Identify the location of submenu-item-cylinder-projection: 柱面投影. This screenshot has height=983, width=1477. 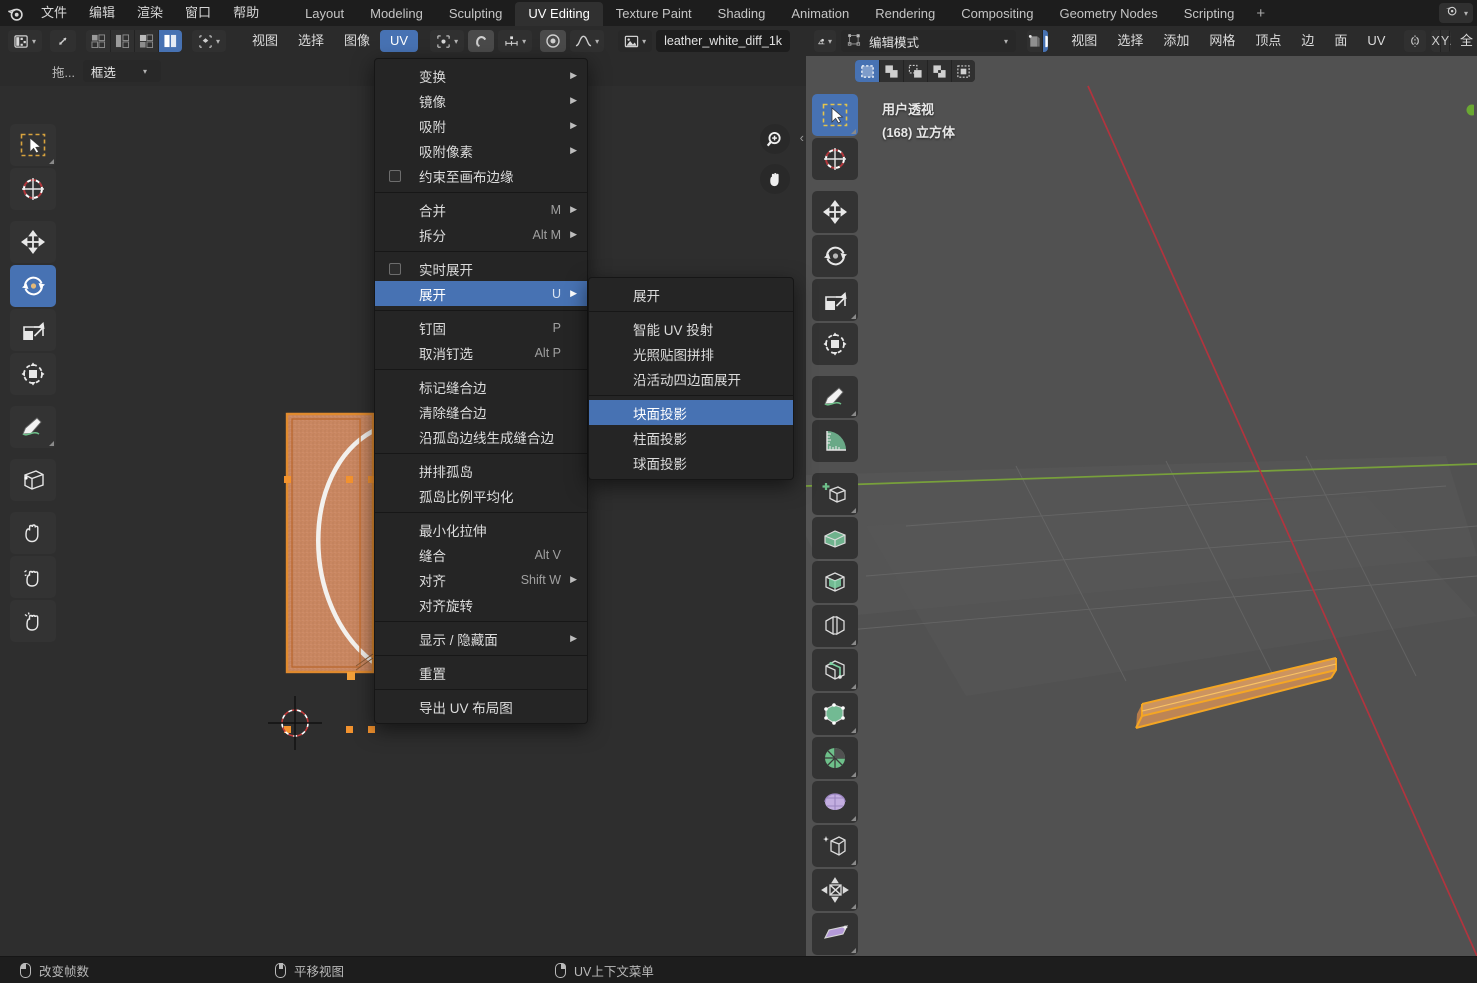
(691, 437).